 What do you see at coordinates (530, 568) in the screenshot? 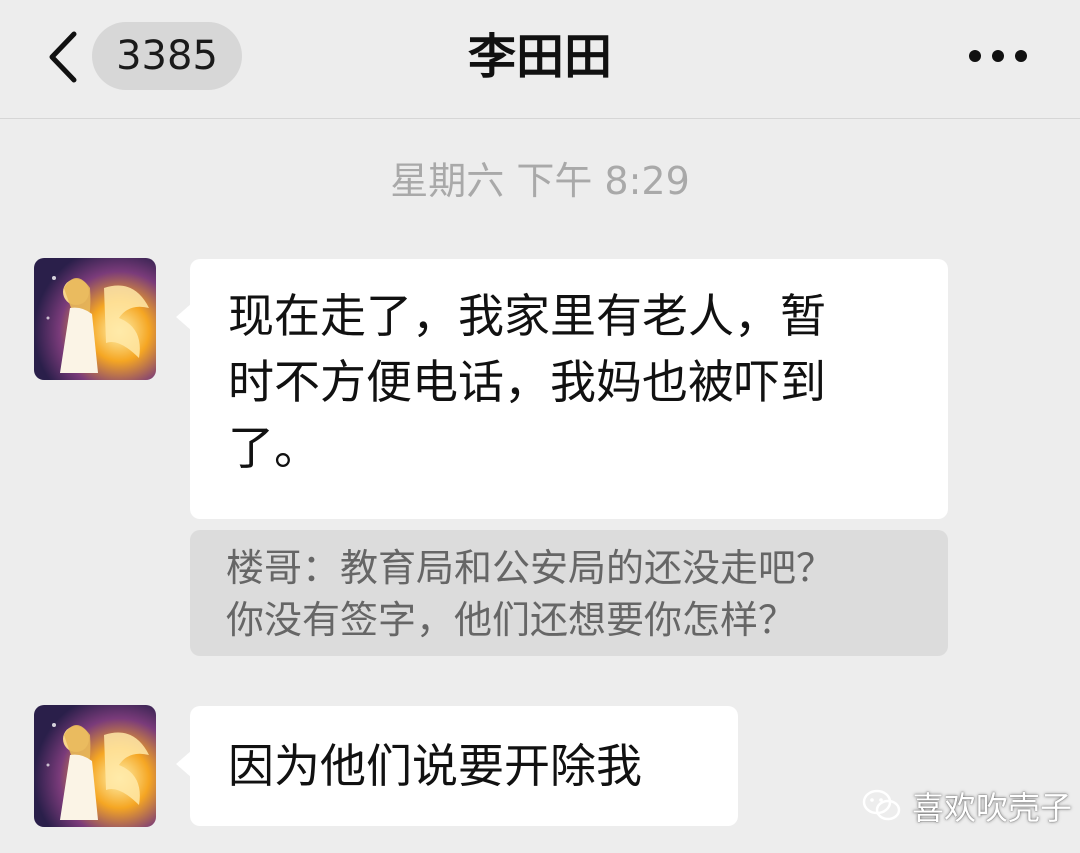
I see `quote-line: 楼哥：教育局和公安局的还没走吧？` at bounding box center [530, 568].